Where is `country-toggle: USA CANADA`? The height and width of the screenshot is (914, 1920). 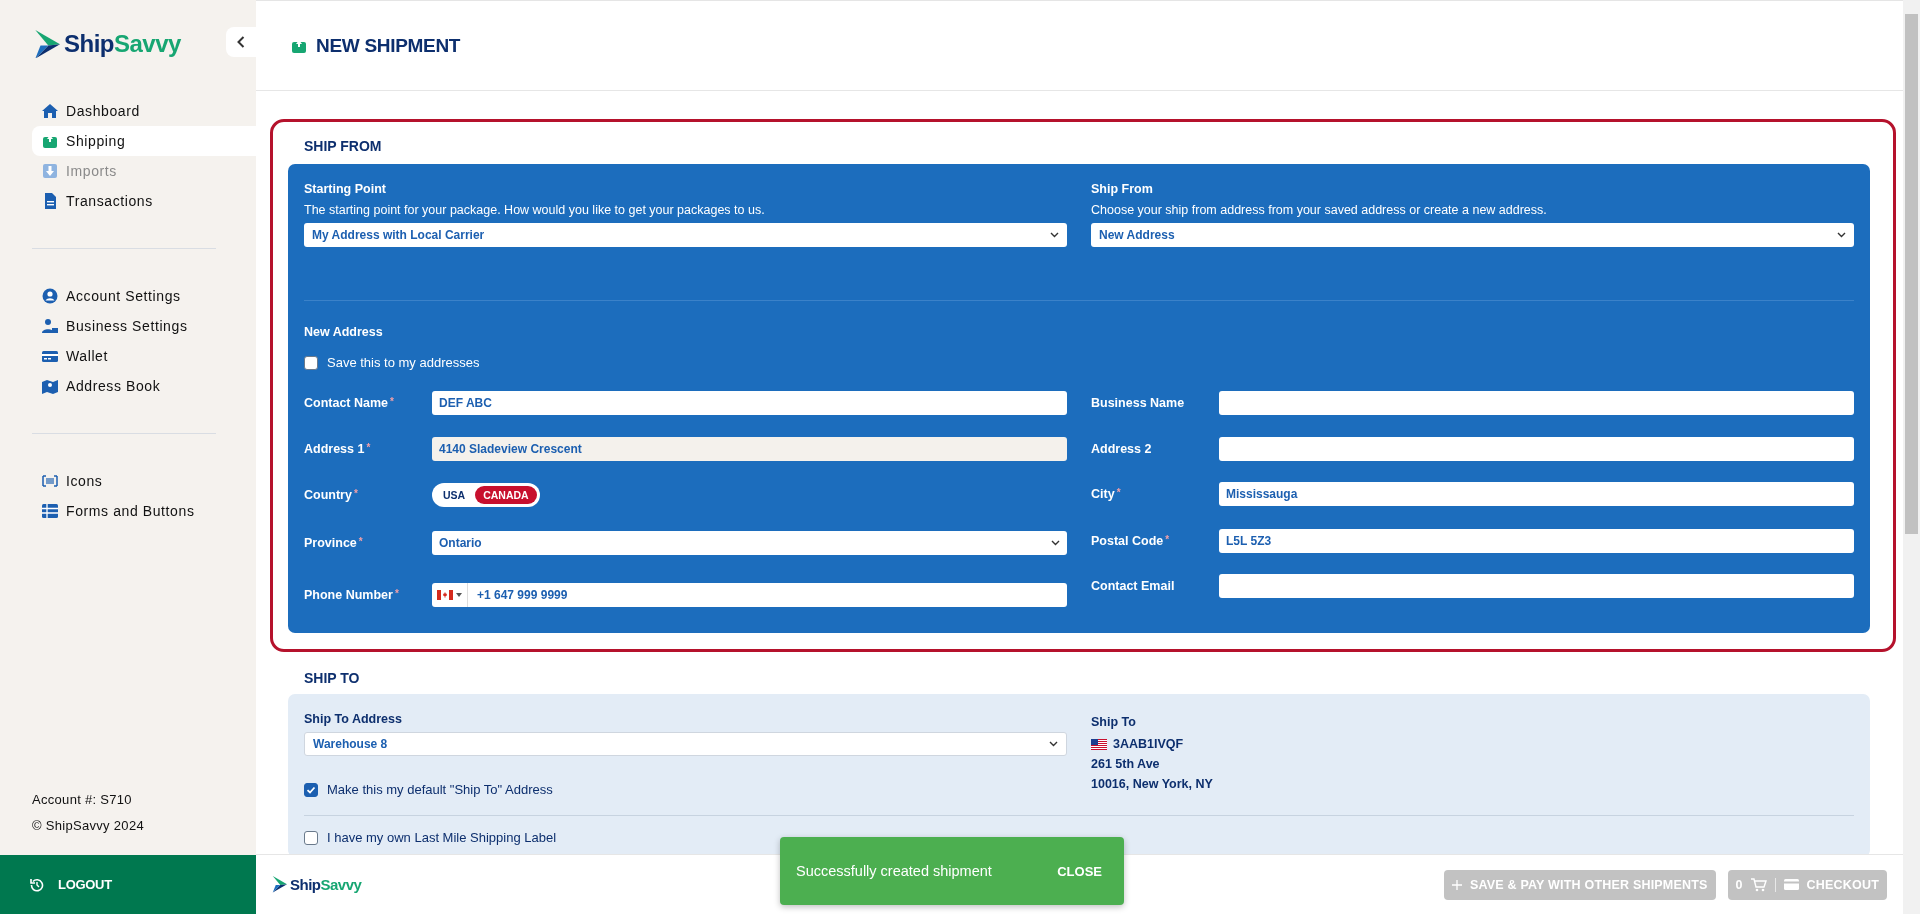
country-toggle: USA CANADA is located at coordinates (486, 495).